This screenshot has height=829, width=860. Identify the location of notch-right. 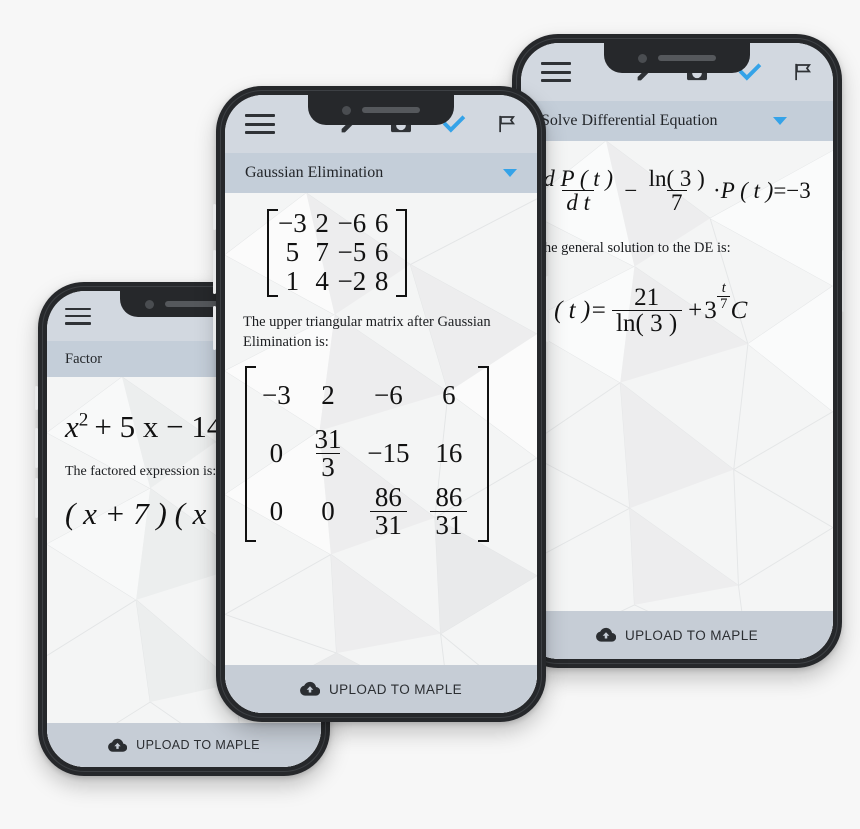
(677, 58).